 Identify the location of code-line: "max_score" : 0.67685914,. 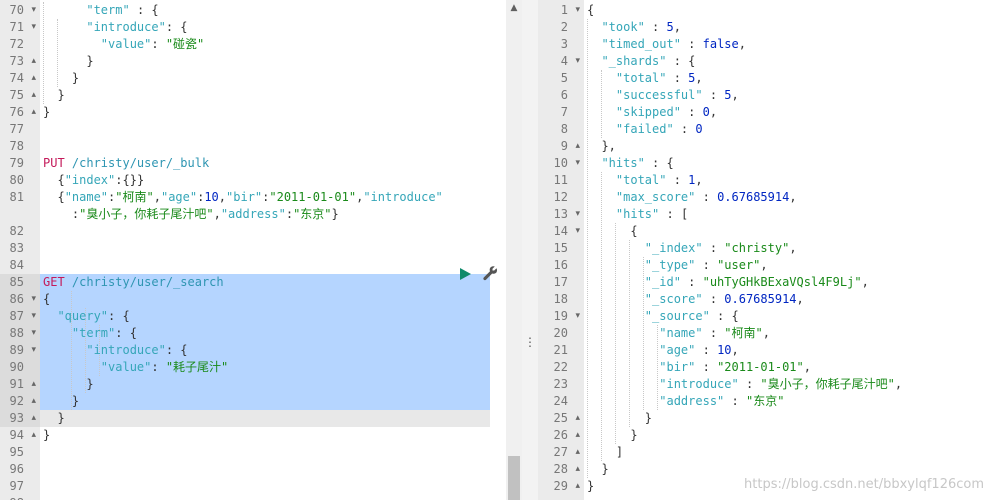
(789, 197).